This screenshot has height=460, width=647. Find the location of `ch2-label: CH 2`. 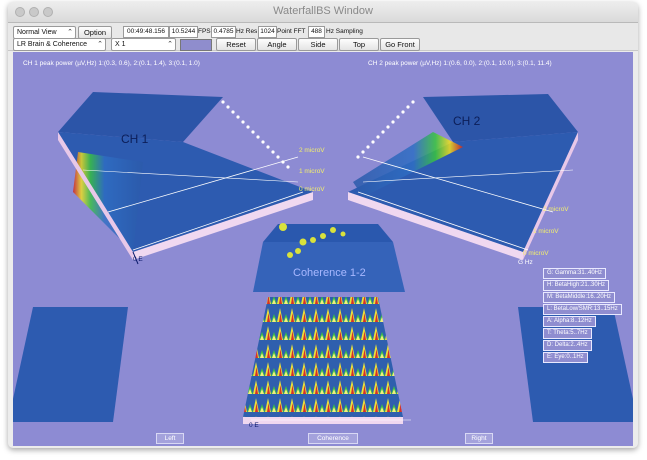

ch2-label: CH 2 is located at coordinates (467, 121).